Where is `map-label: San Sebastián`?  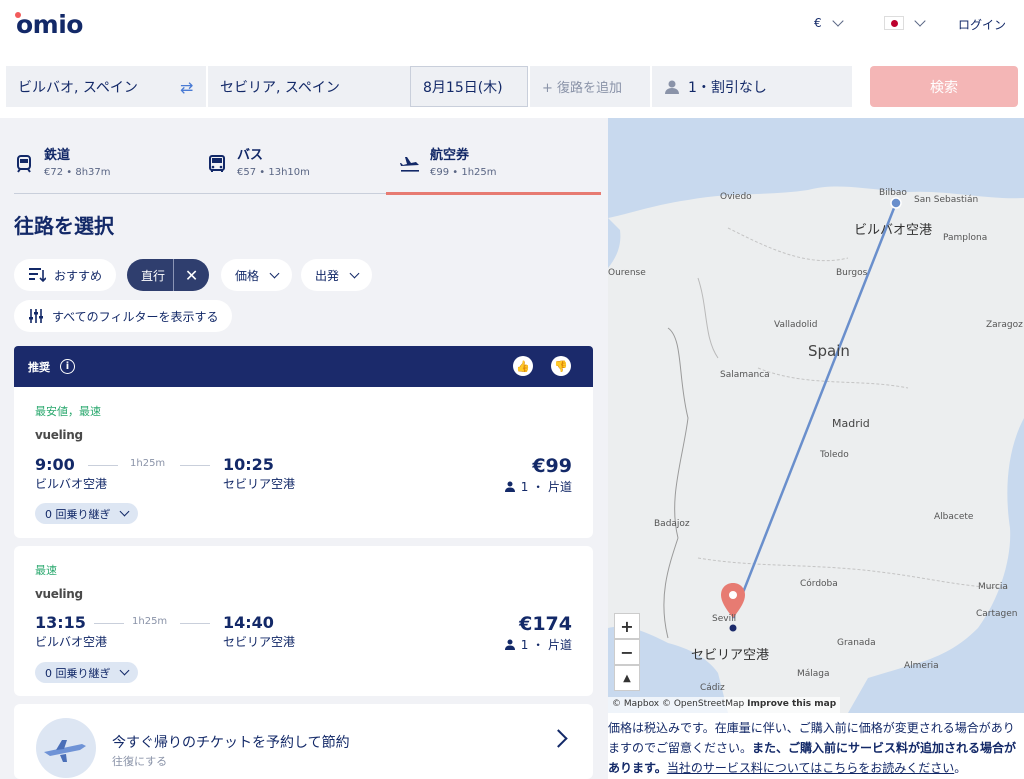 map-label: San Sebastián is located at coordinates (946, 200).